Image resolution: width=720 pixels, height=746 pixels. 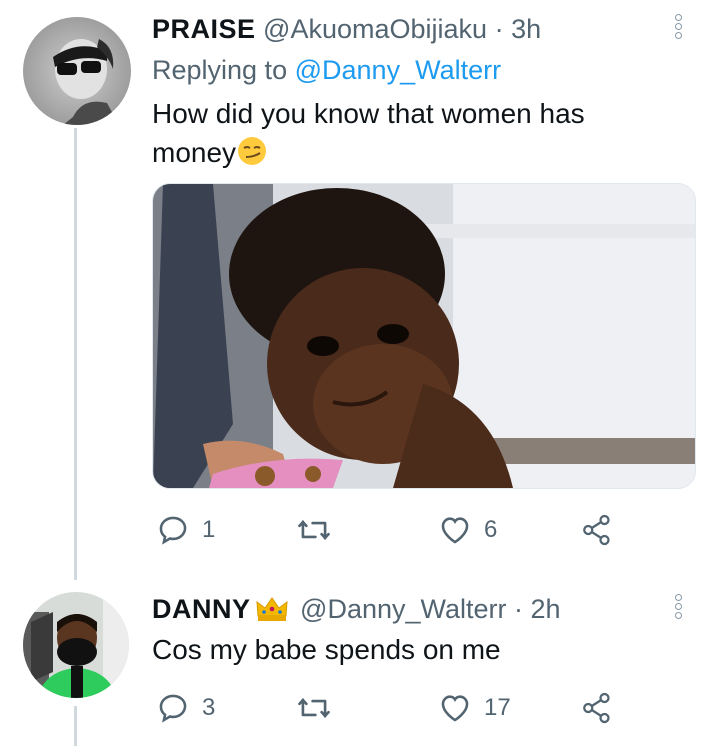 I want to click on reply-count: 3, so click(x=209, y=707).